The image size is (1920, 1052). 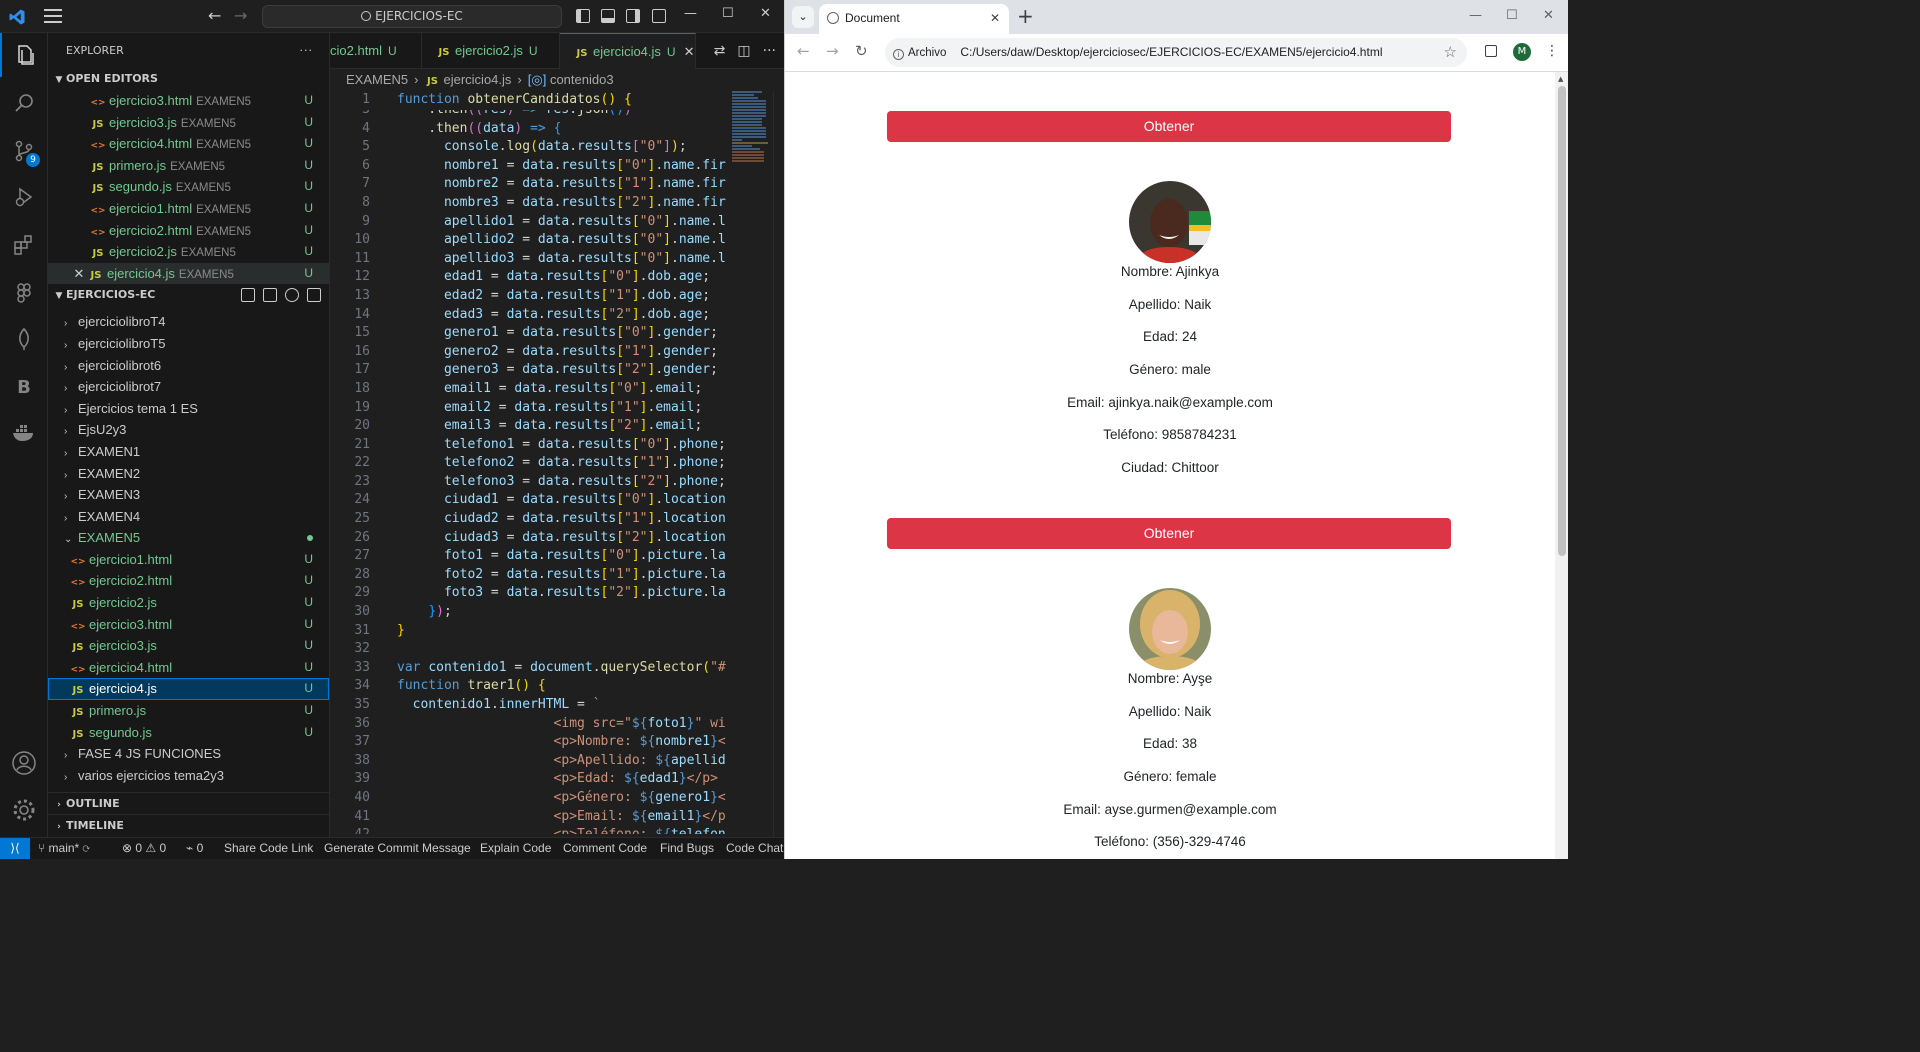 I want to click on close-tab-icon: ✕, so click(x=995, y=18).